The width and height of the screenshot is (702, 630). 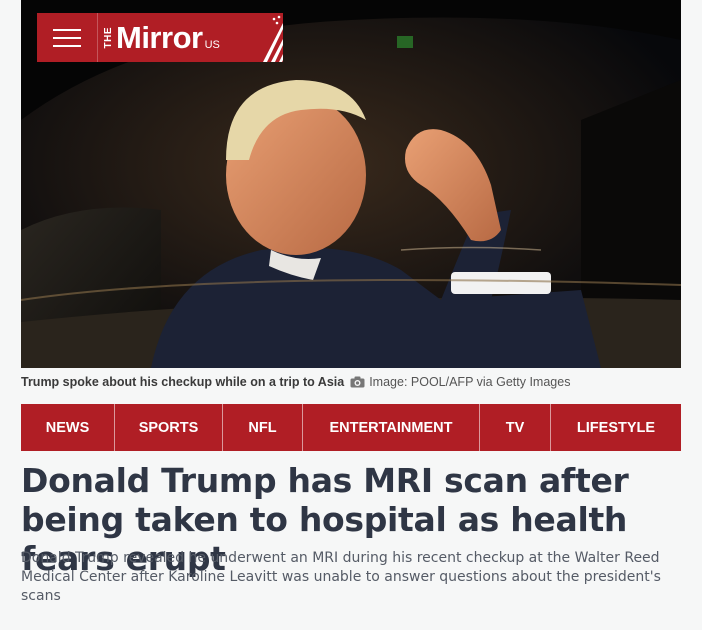 I want to click on logo-name: Mirror, so click(x=159, y=37).